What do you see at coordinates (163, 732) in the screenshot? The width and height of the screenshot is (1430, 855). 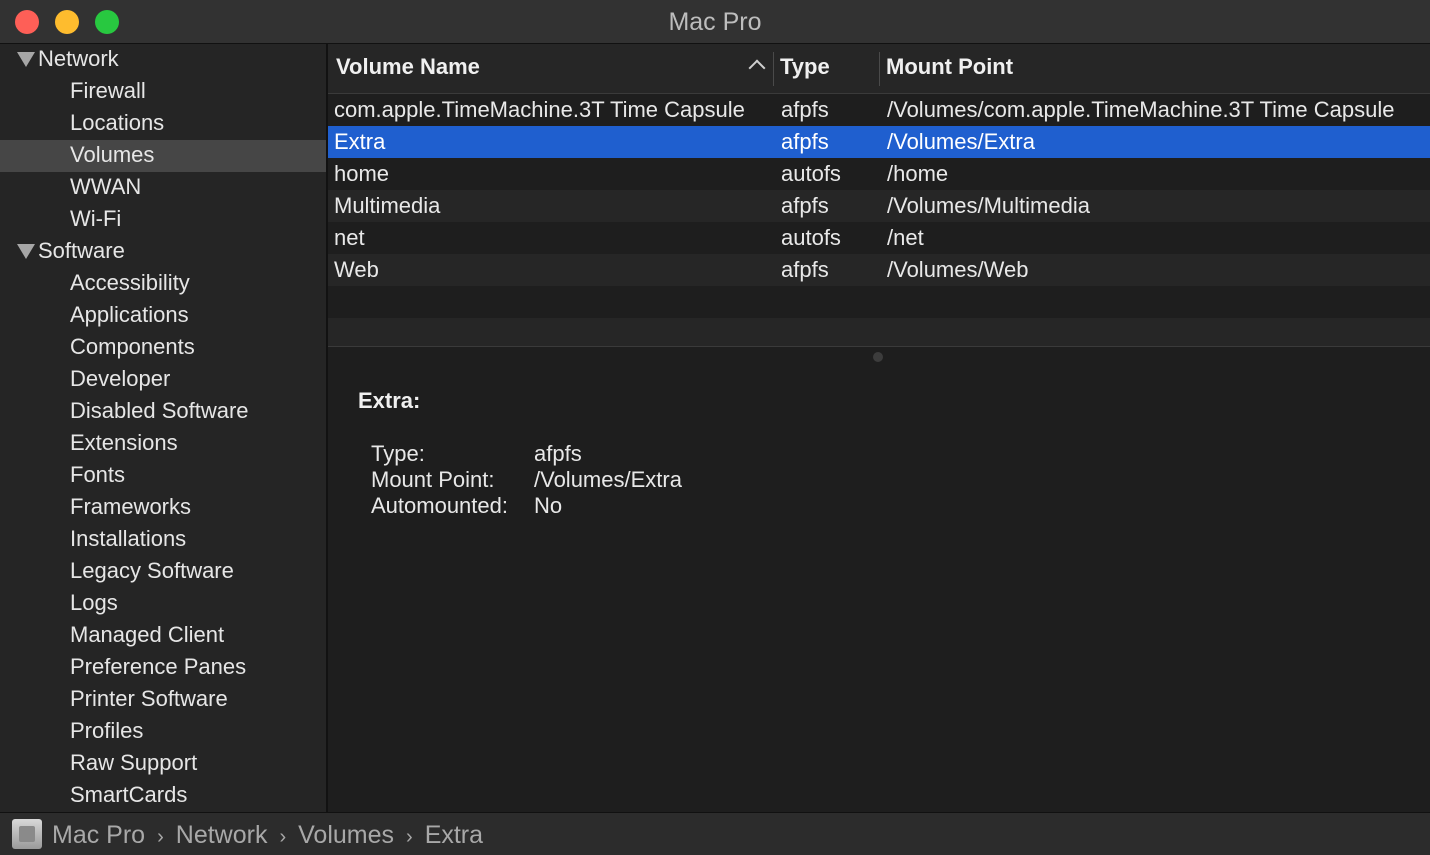 I see `sidebar-item-profiles: Profiles` at bounding box center [163, 732].